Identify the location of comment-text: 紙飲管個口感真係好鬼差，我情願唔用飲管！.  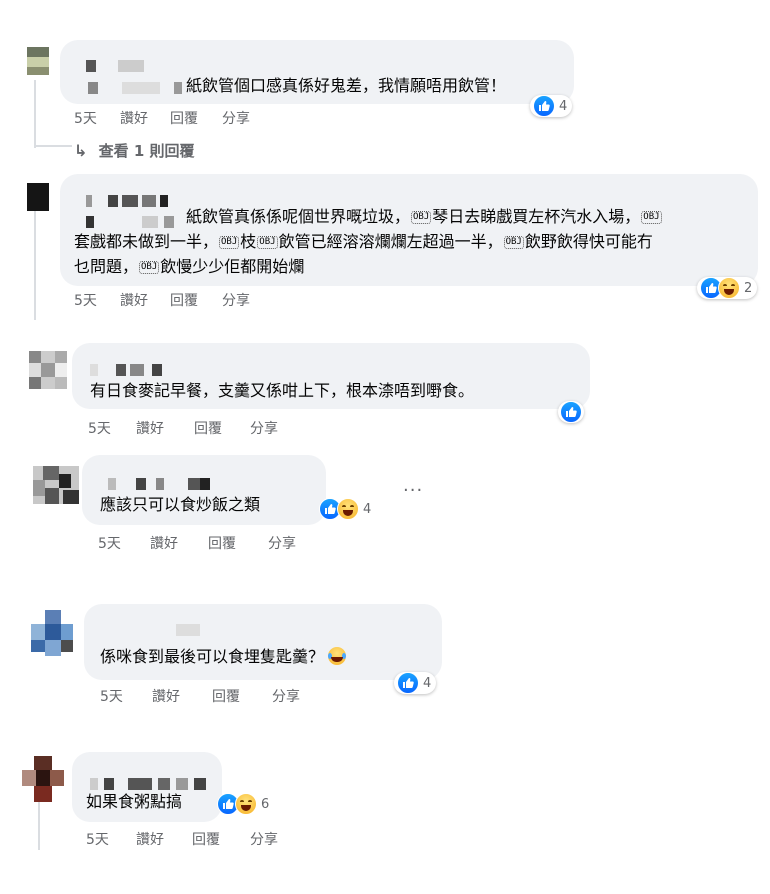
(346, 85).